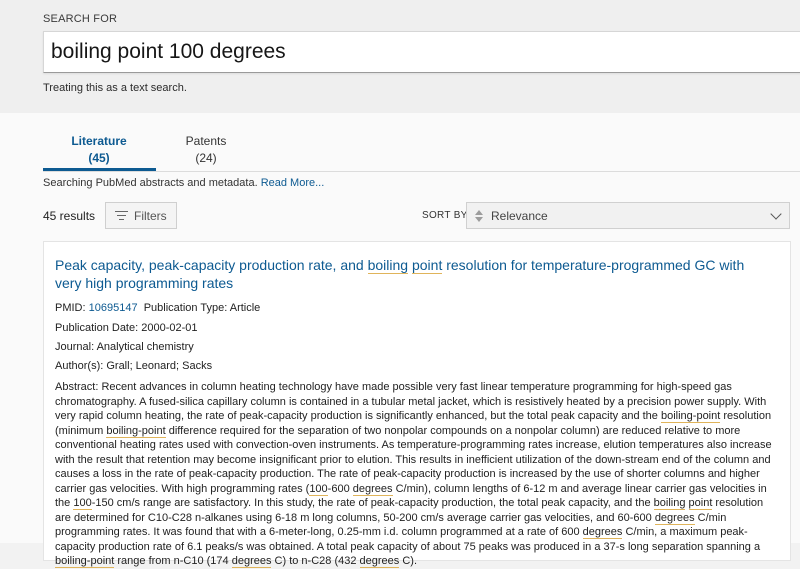  Describe the element at coordinates (408, 561) in the screenshot. I see `abstract-text: C).` at that location.